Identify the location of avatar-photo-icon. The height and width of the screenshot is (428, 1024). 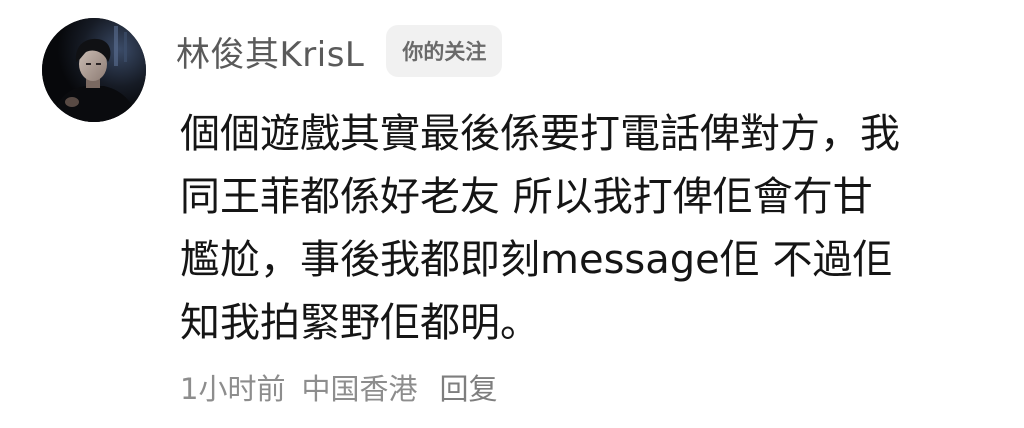
(94, 70).